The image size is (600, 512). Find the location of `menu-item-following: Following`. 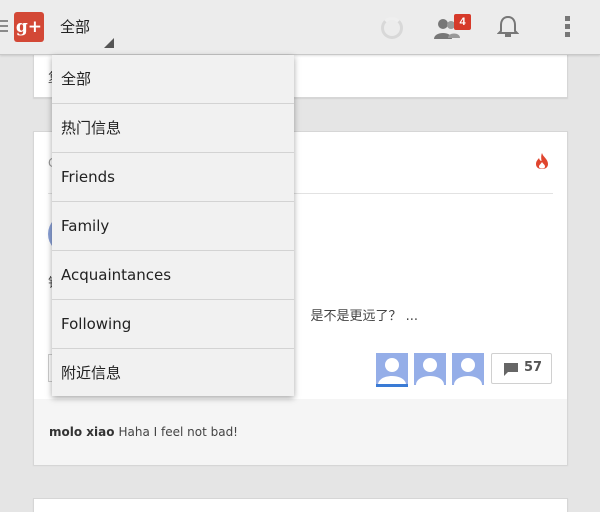

menu-item-following: Following is located at coordinates (173, 324).